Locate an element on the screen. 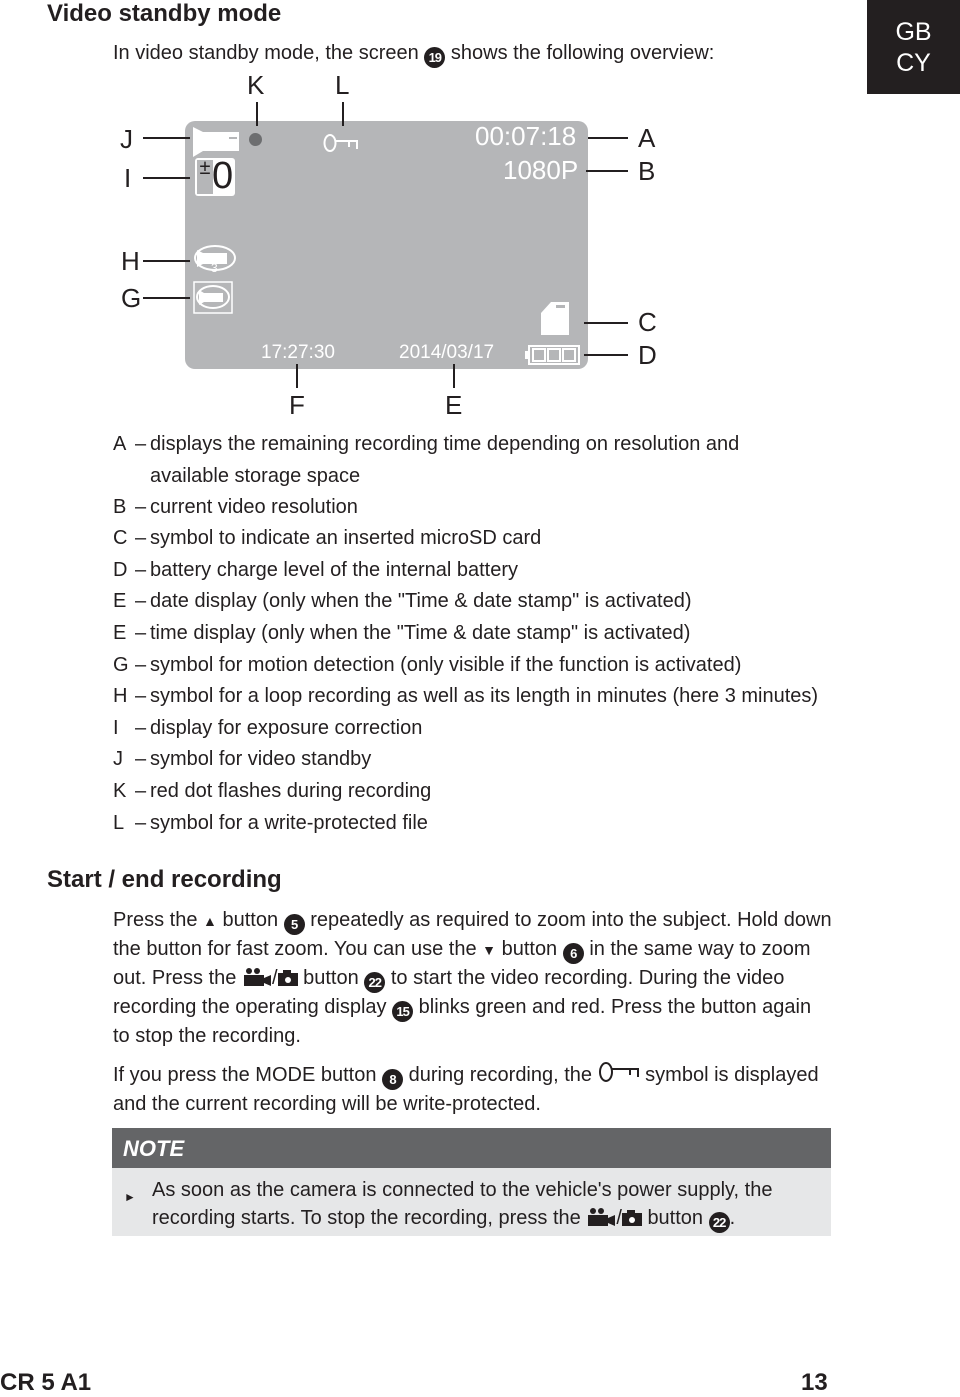 Image resolution: width=960 pixels, height=1397 pixels. intro-after: shows the following overview: is located at coordinates (582, 53).